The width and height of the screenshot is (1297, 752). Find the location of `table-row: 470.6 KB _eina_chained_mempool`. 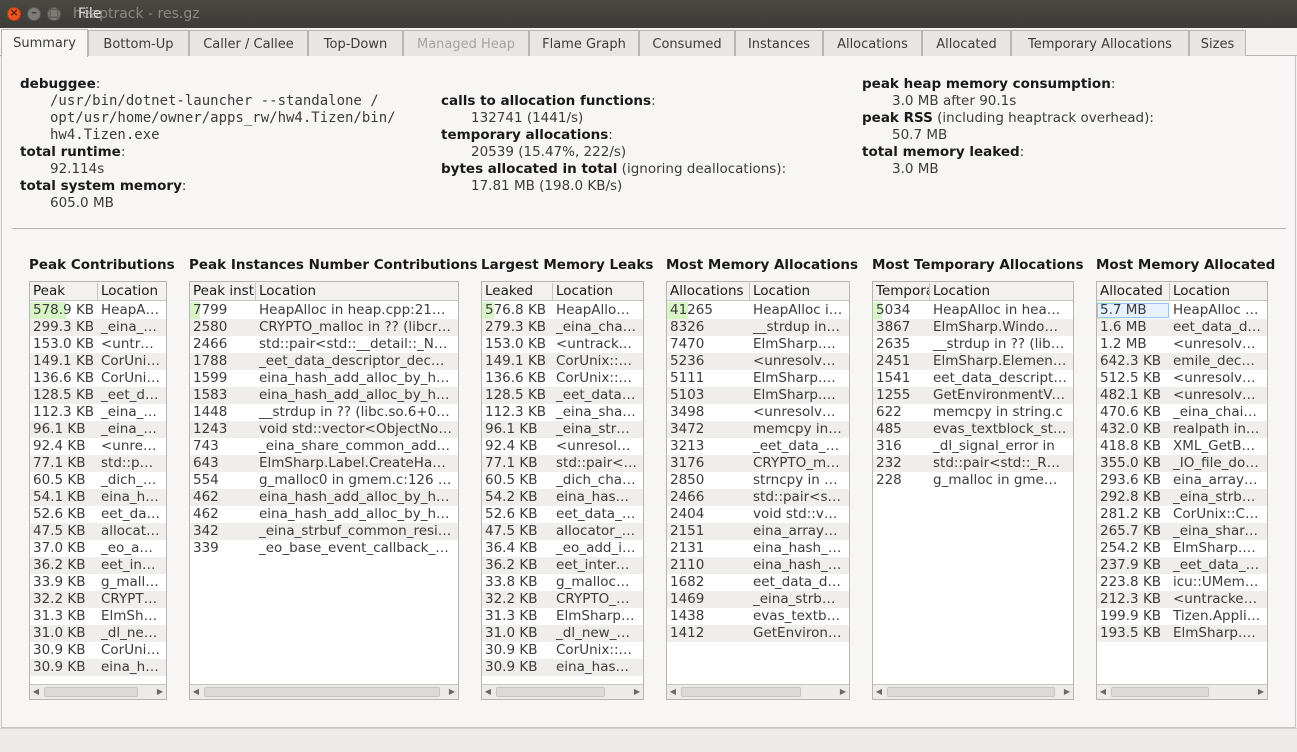

table-row: 470.6 KB _eina_chained_mempool is located at coordinates (1182, 412).